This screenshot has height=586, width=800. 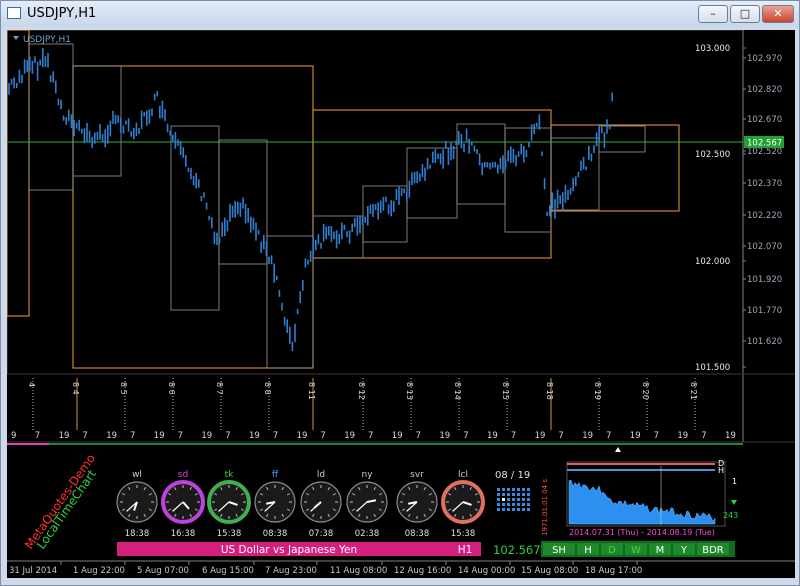 I want to click on timeframe-buttons: SH H D W M Y BDR, so click(x=638, y=549).